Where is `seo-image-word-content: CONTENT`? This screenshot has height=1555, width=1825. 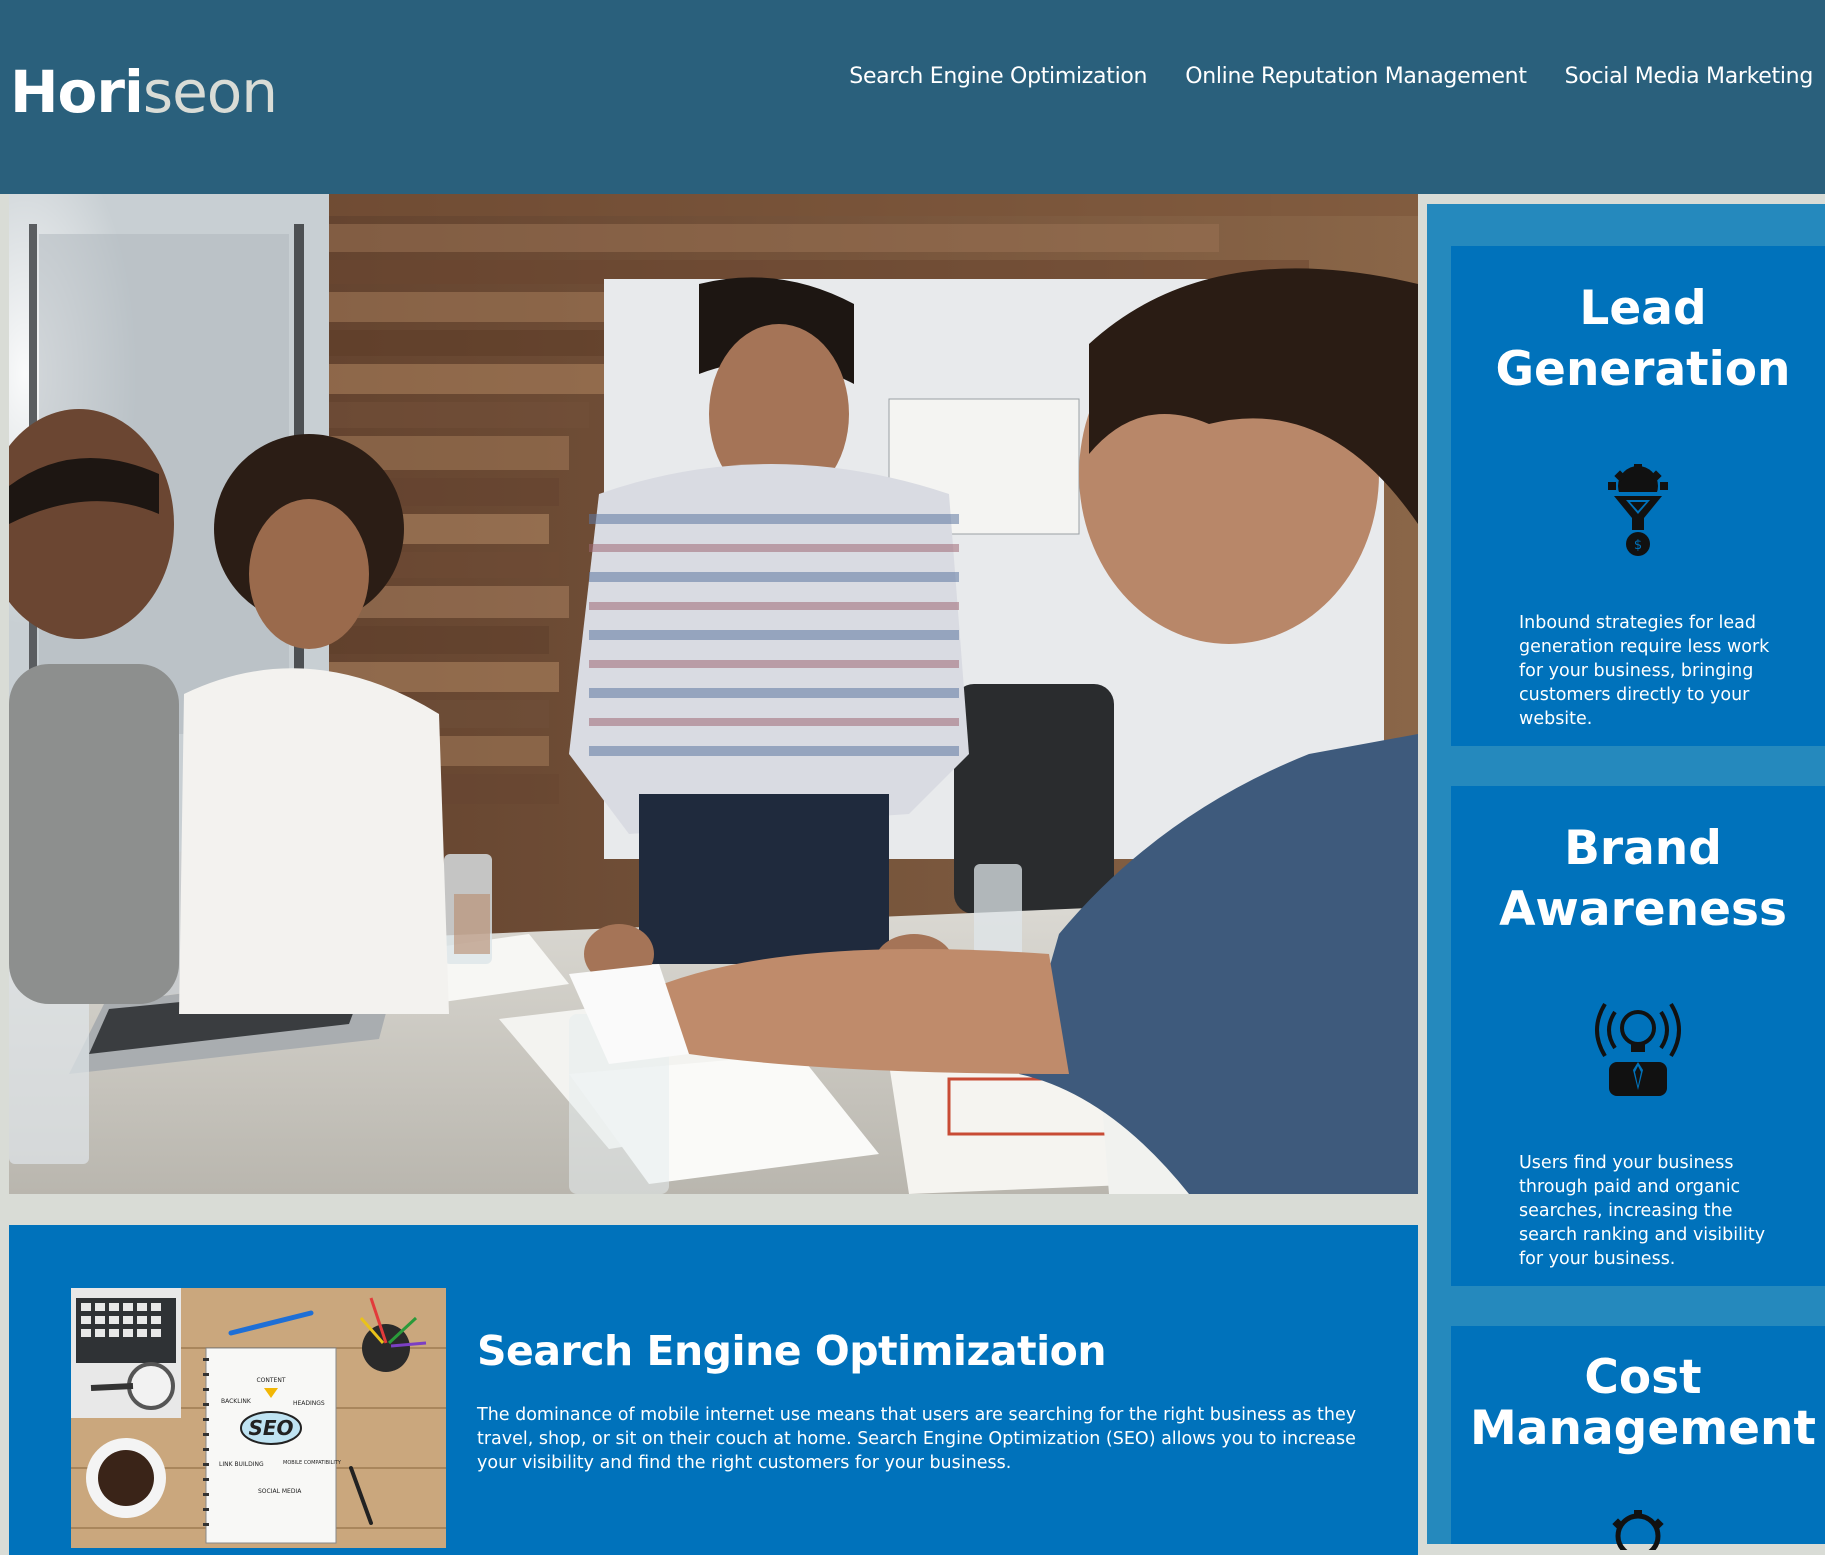 seo-image-word-content: CONTENT is located at coordinates (270, 1380).